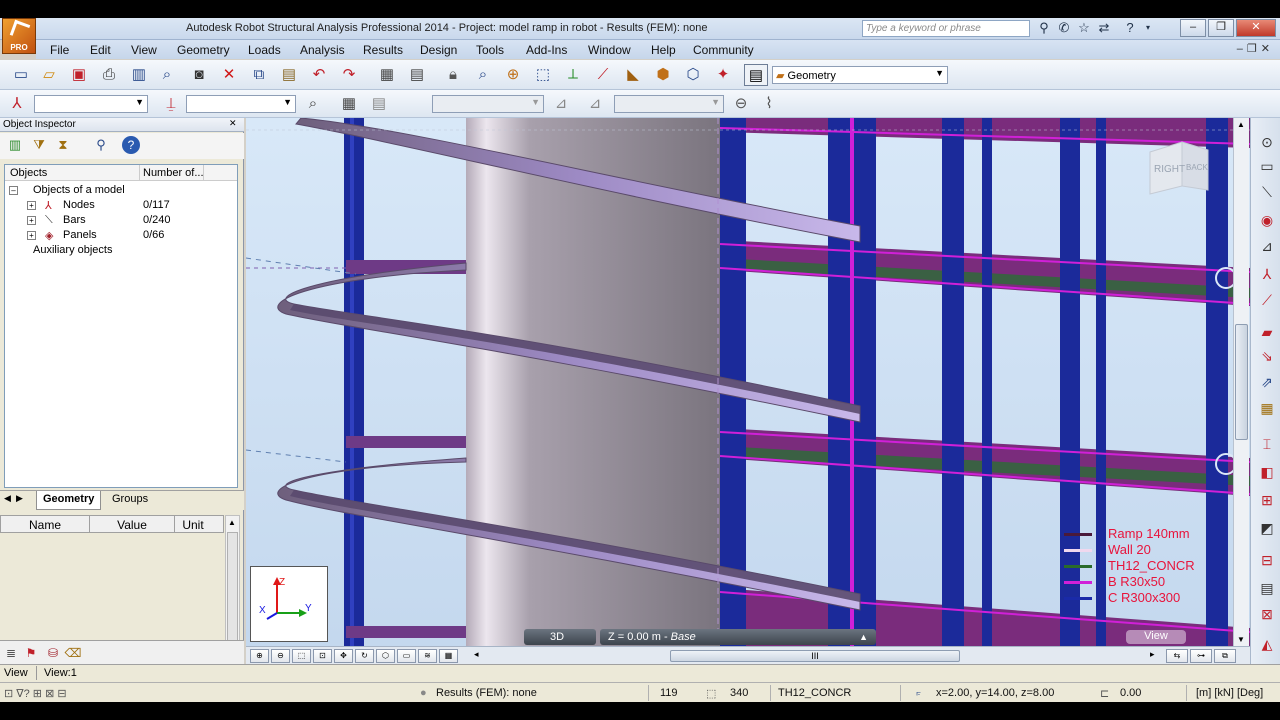 Image resolution: width=1280 pixels, height=720 pixels. Describe the element at coordinates (322, 50) in the screenshot. I see `menu-analysis: Analysis` at that location.